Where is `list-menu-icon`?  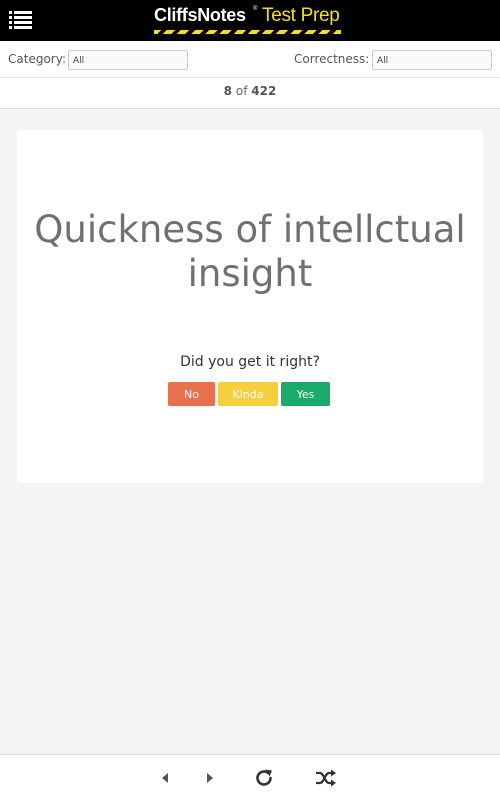
list-menu-icon is located at coordinates (20, 20).